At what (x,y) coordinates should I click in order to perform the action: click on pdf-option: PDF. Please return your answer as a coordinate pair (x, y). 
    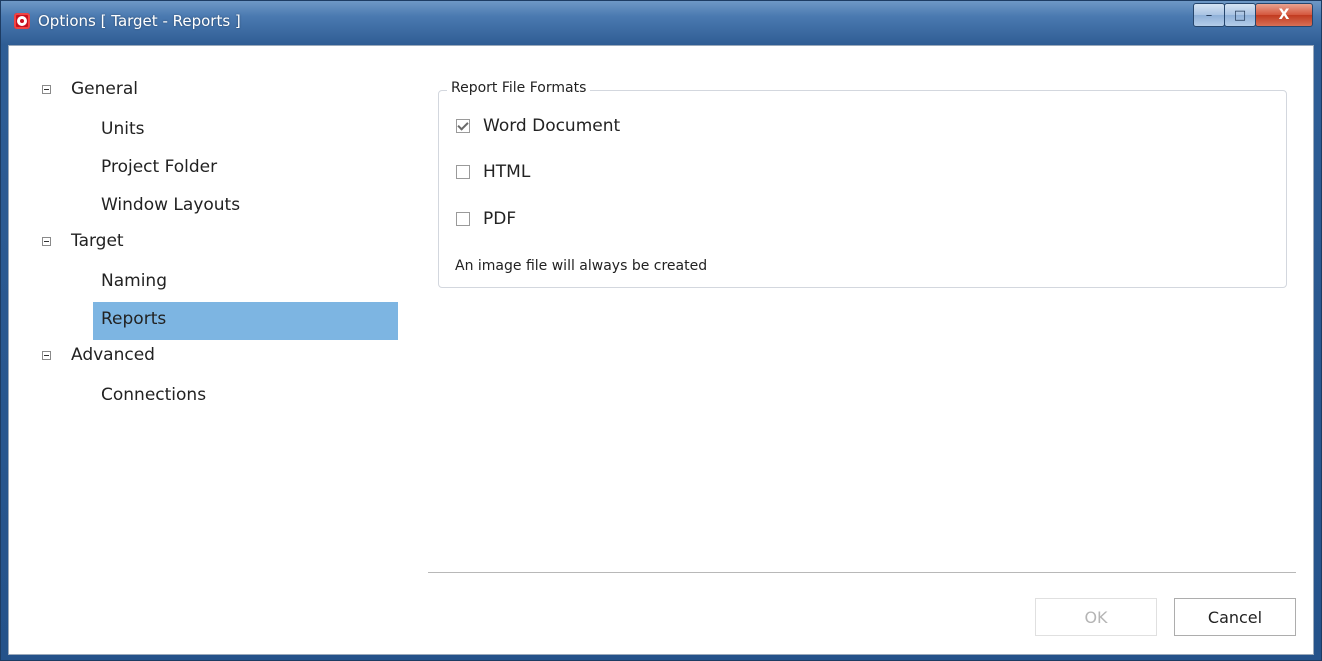
    Looking at the image, I should click on (486, 219).